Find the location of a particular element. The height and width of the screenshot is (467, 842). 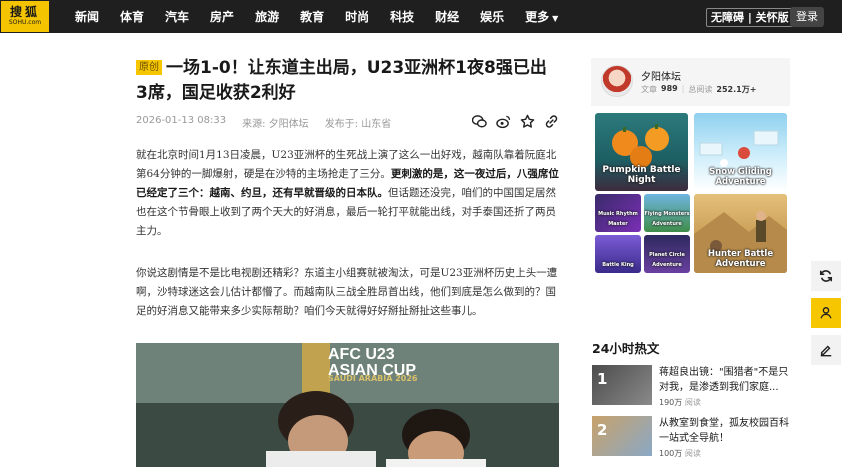

game-card-music: Music Rhythm Master is located at coordinates (618, 213).